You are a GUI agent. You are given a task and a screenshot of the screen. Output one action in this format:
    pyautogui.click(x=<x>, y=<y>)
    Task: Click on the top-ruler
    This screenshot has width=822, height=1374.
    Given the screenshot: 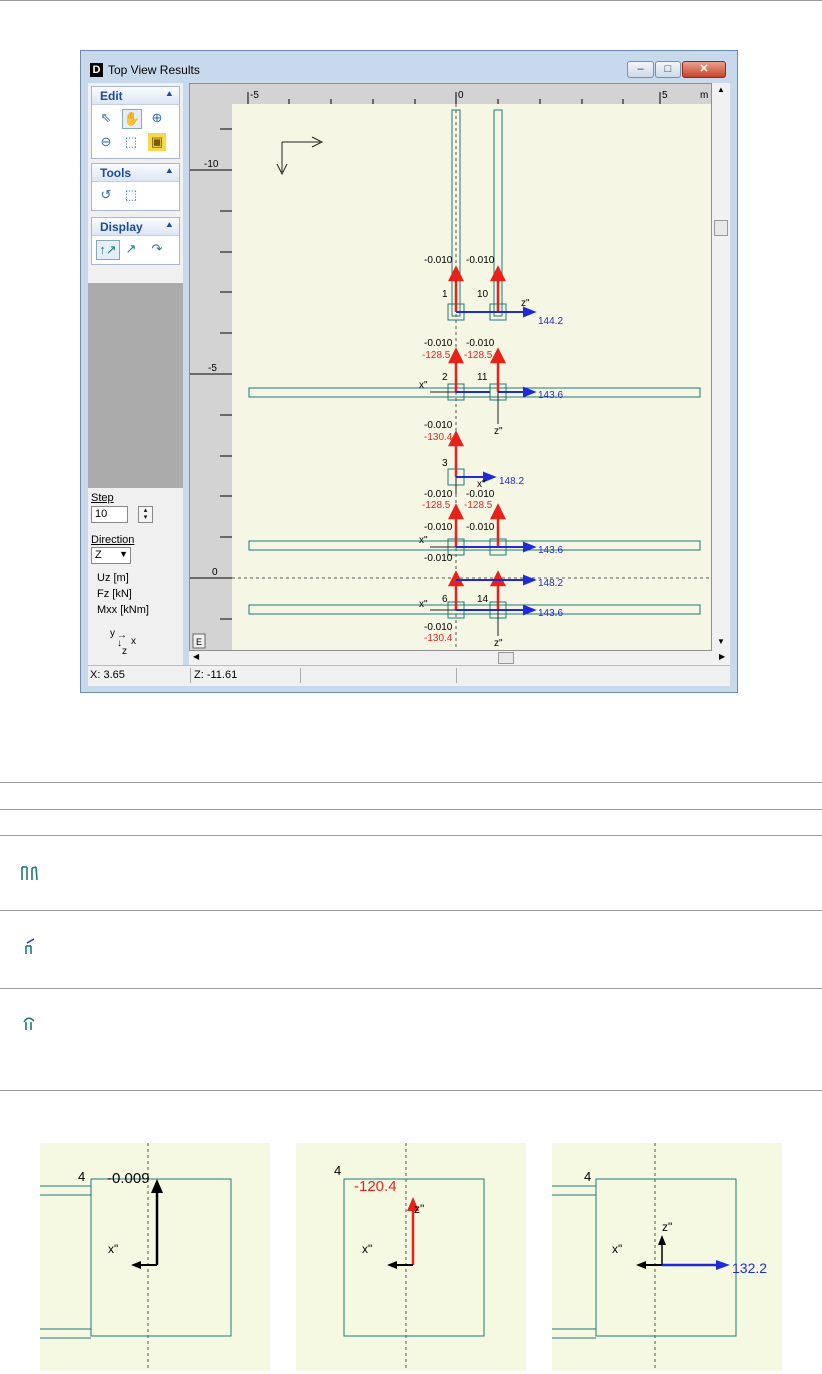 What is the action you would take?
    pyautogui.click(x=450, y=94)
    